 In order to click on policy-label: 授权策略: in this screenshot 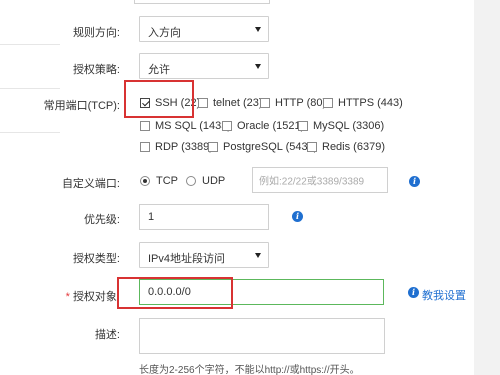, I will do `click(96, 70)`.